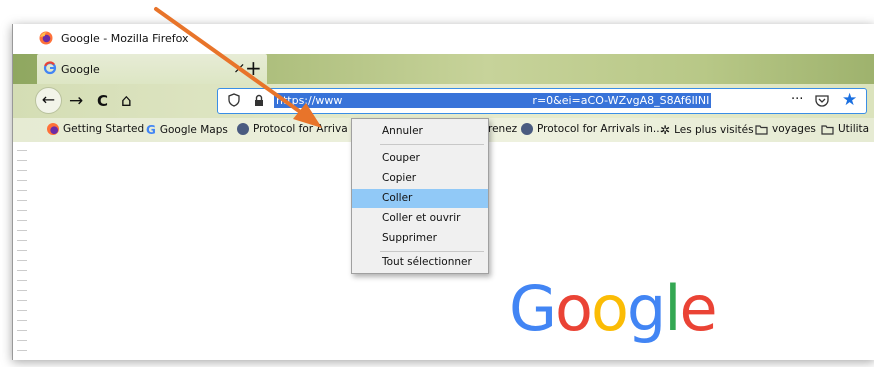  What do you see at coordinates (309, 100) in the screenshot?
I see `url-prefix: https://www` at bounding box center [309, 100].